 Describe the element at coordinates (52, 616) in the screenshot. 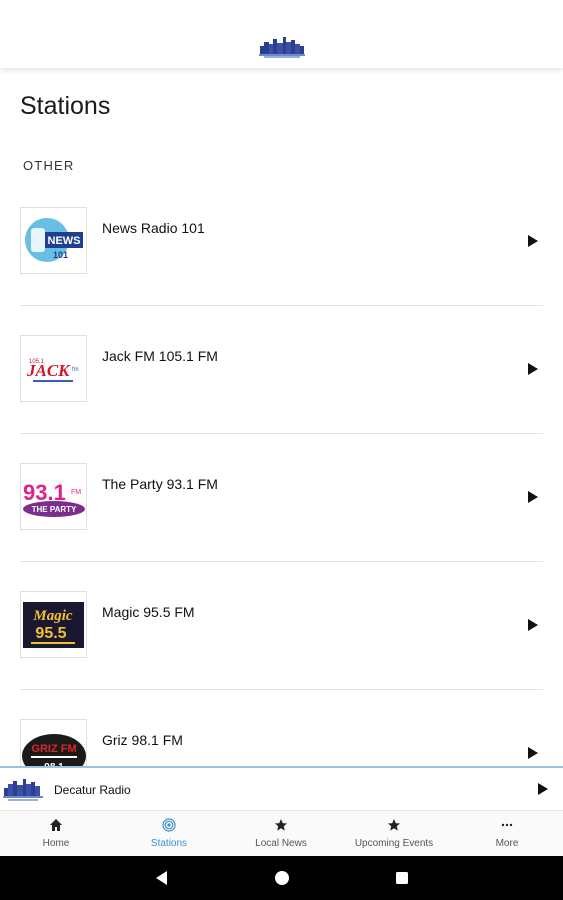

I see `svg-text: Magic` at that location.